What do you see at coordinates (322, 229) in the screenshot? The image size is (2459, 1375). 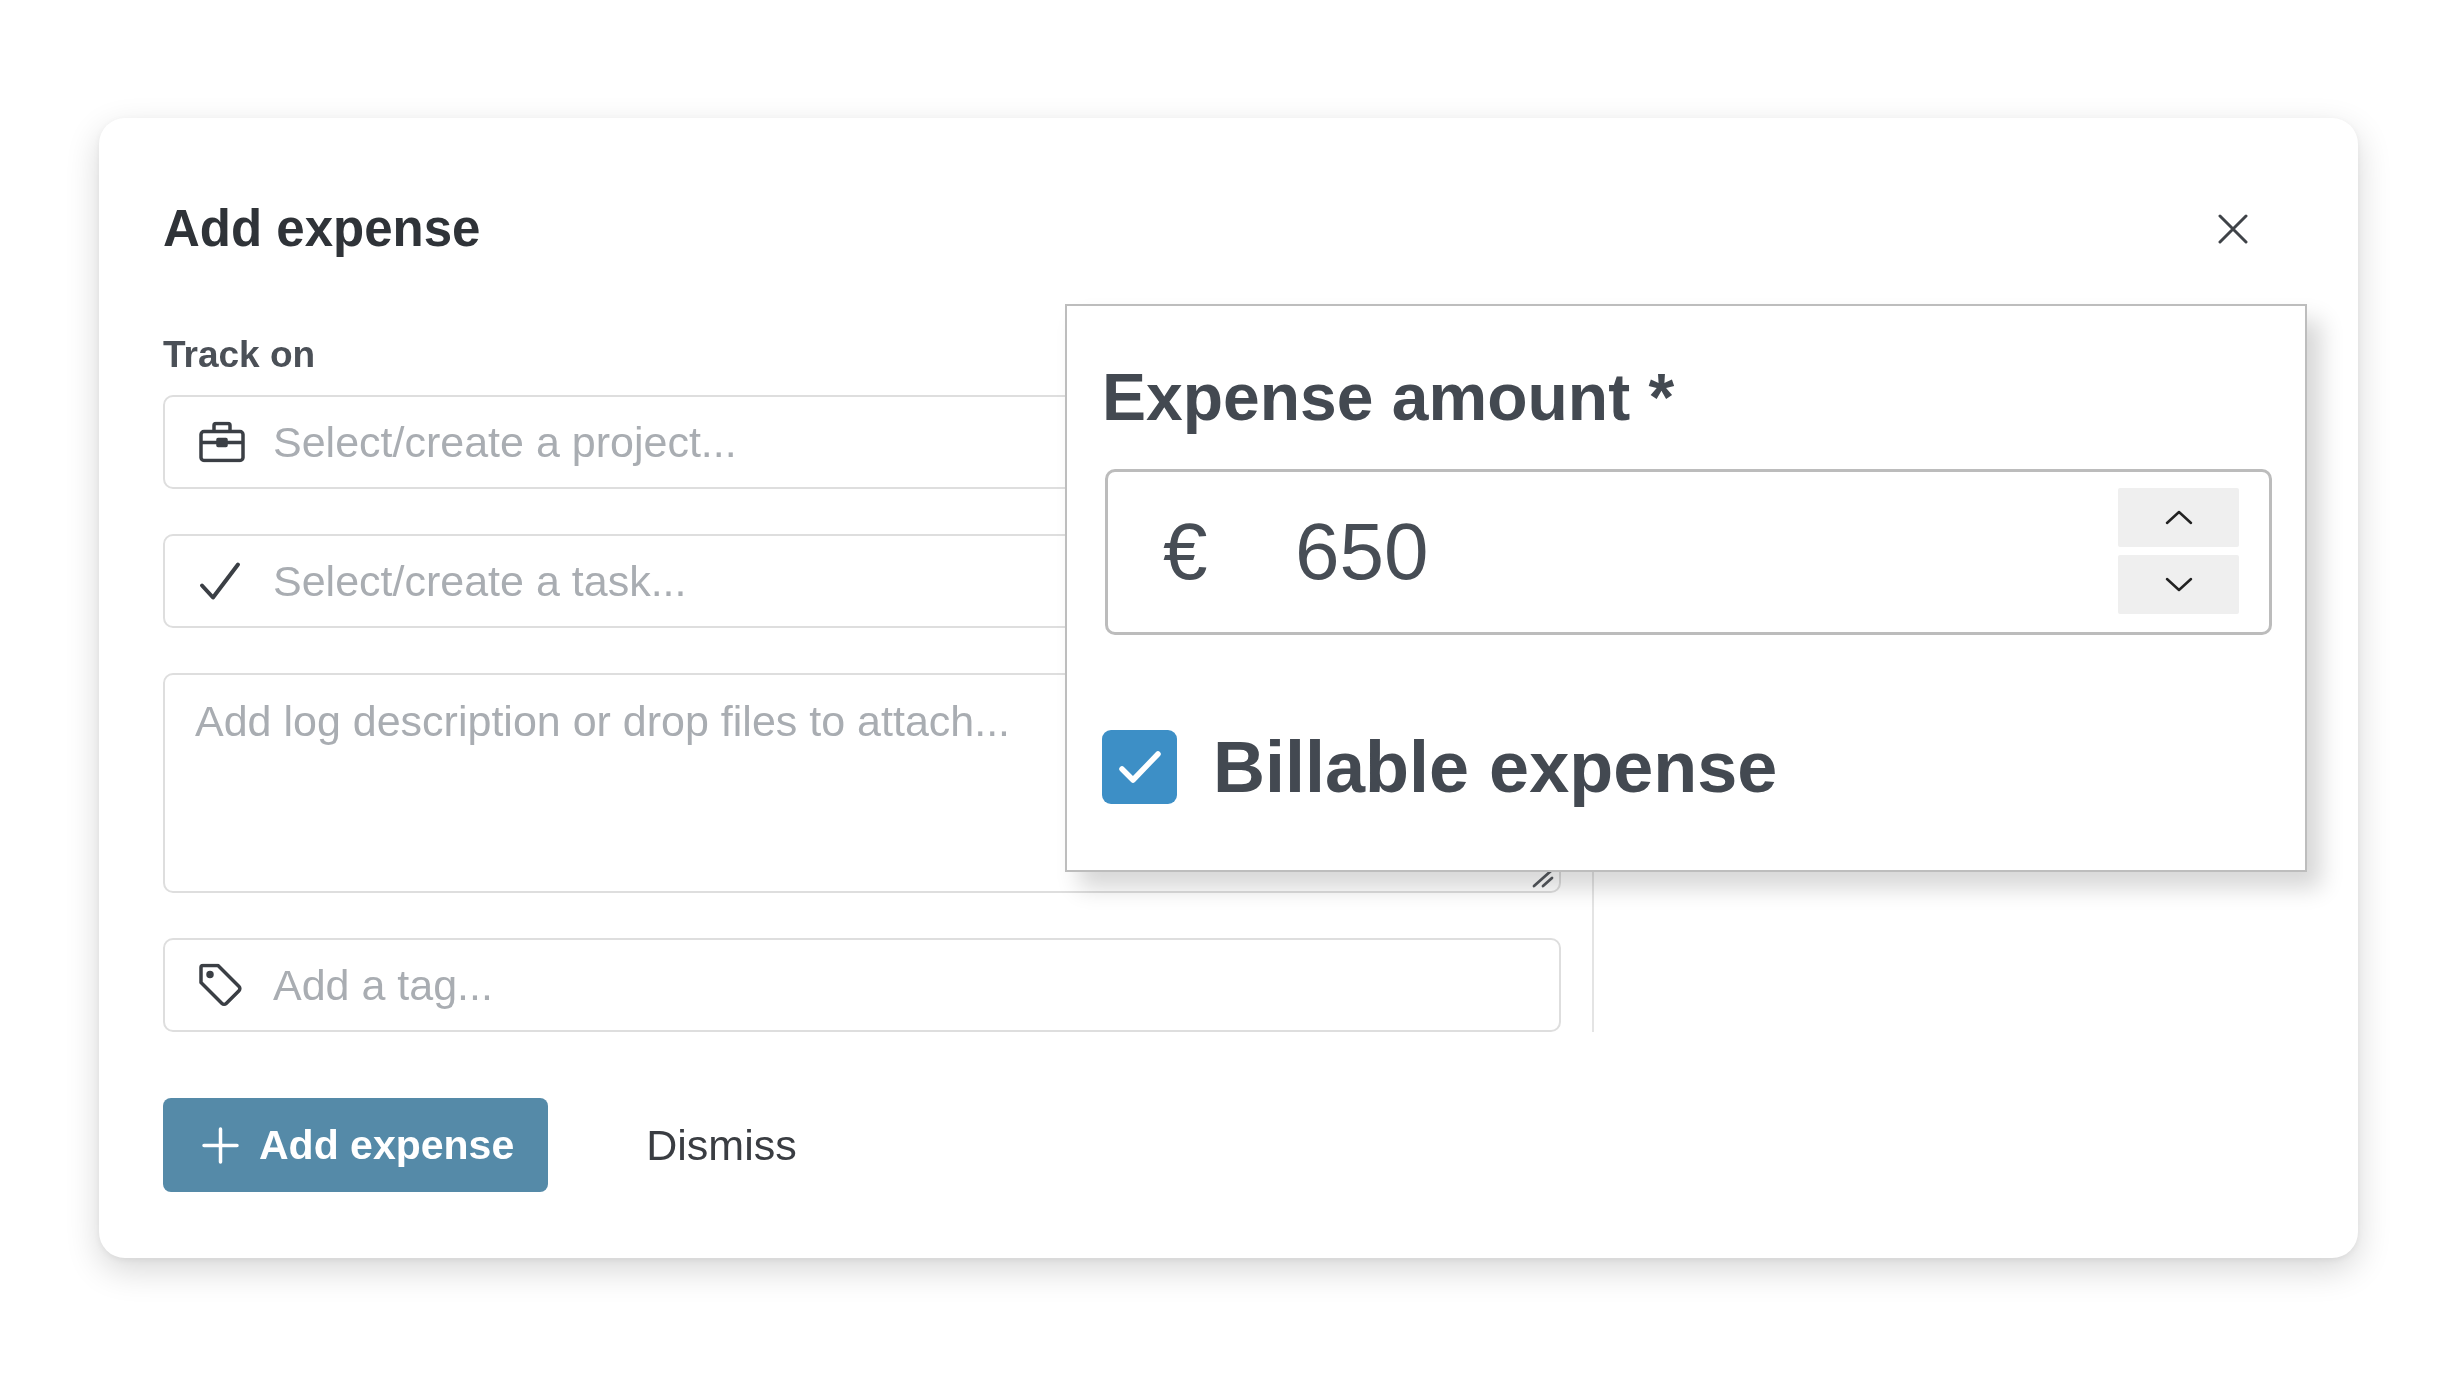 I see `dialog-title: Add expense` at bounding box center [322, 229].